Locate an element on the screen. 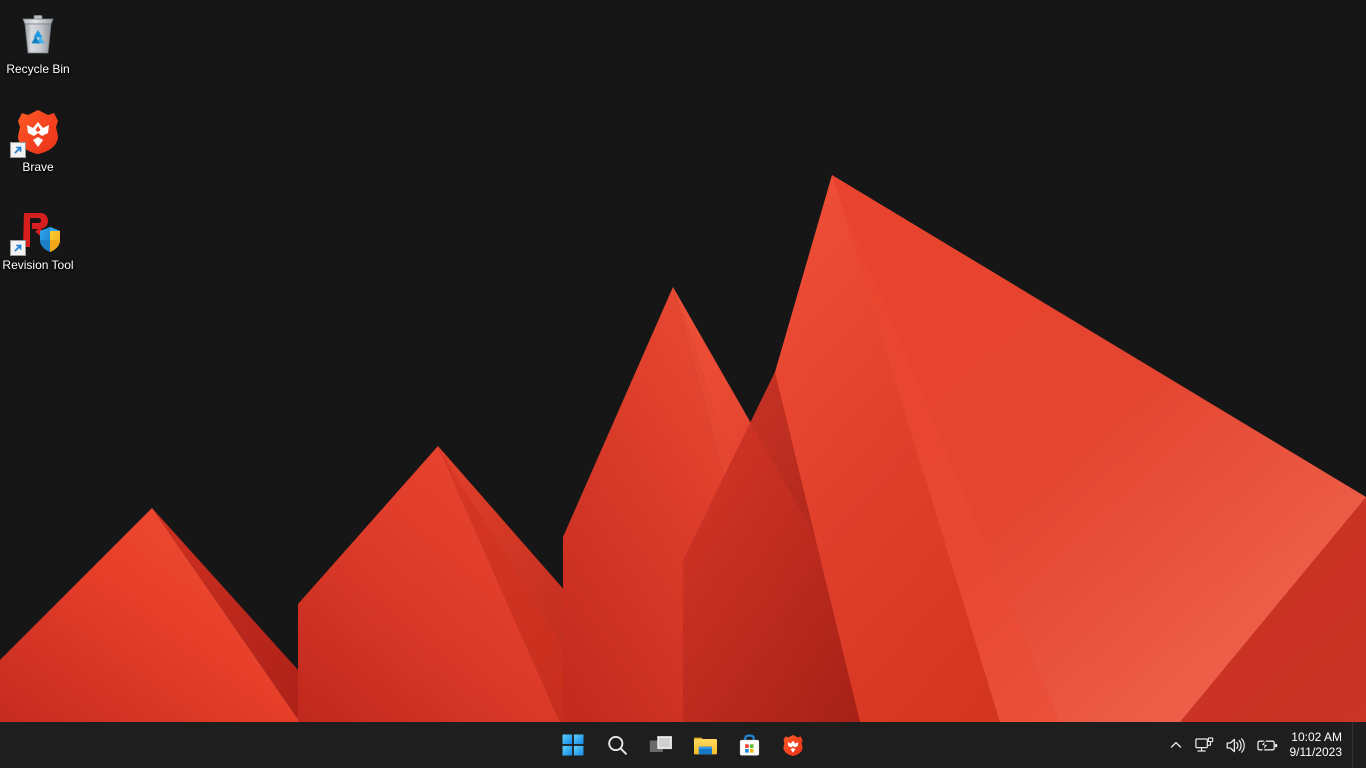  recycle-bin-icon is located at coordinates (38, 34).